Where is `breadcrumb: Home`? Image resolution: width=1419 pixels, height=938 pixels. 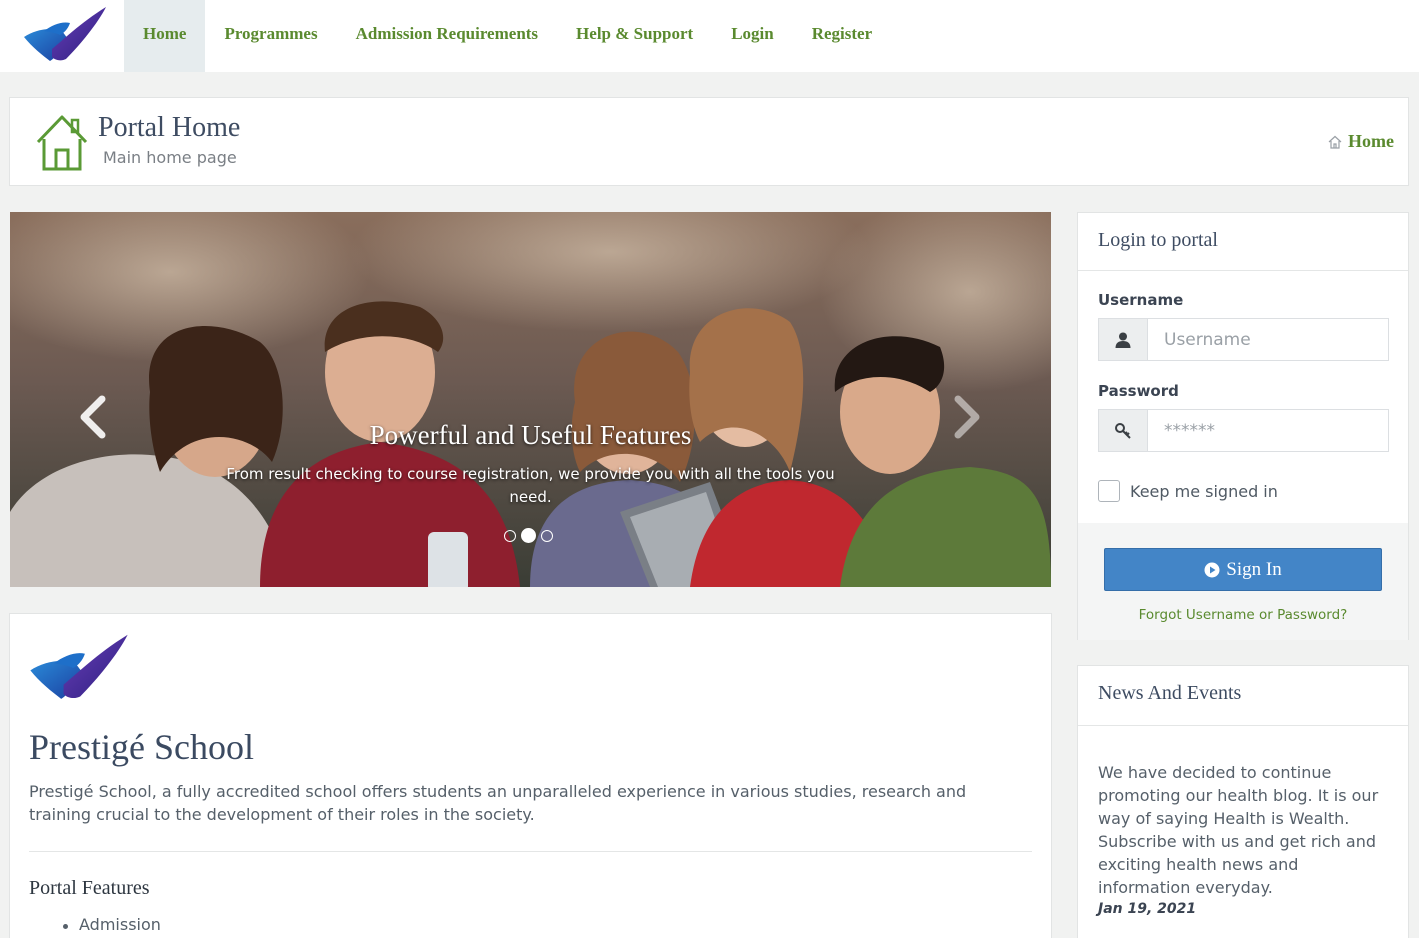 breadcrumb: Home is located at coordinates (1361, 141).